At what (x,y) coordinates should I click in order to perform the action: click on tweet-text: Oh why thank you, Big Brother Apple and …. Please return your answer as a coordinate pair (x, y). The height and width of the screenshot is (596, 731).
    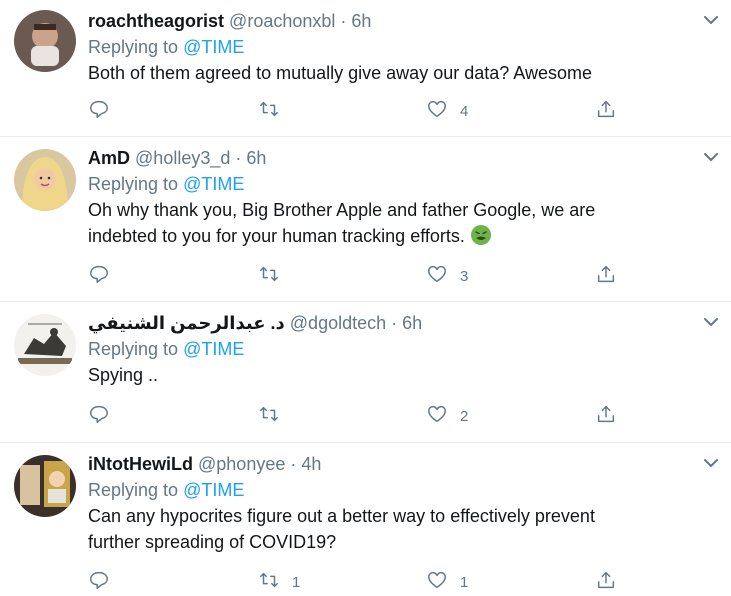
    Looking at the image, I should click on (389, 225).